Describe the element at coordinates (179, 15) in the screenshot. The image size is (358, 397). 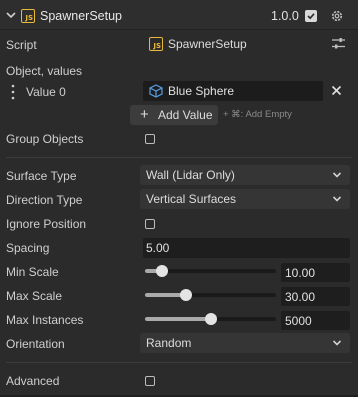
I see `component-header: JS SpawnerSetup 1.0.0` at that location.